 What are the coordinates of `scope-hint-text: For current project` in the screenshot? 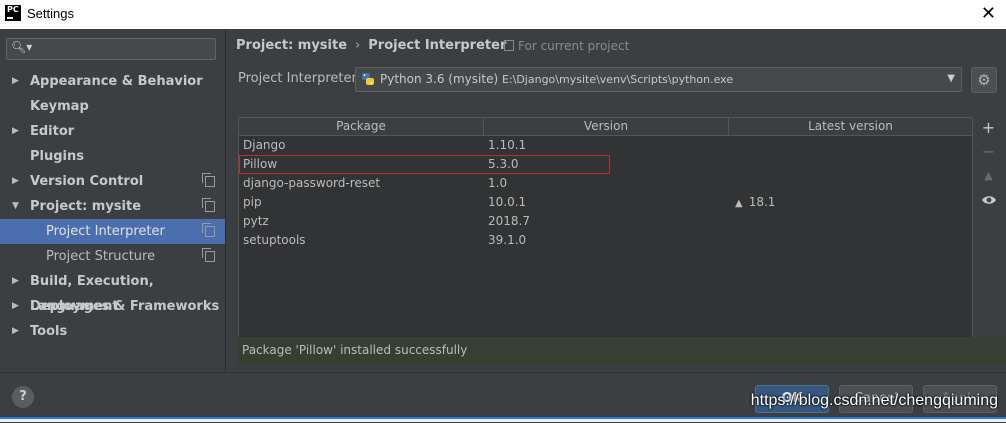 It's located at (574, 46).